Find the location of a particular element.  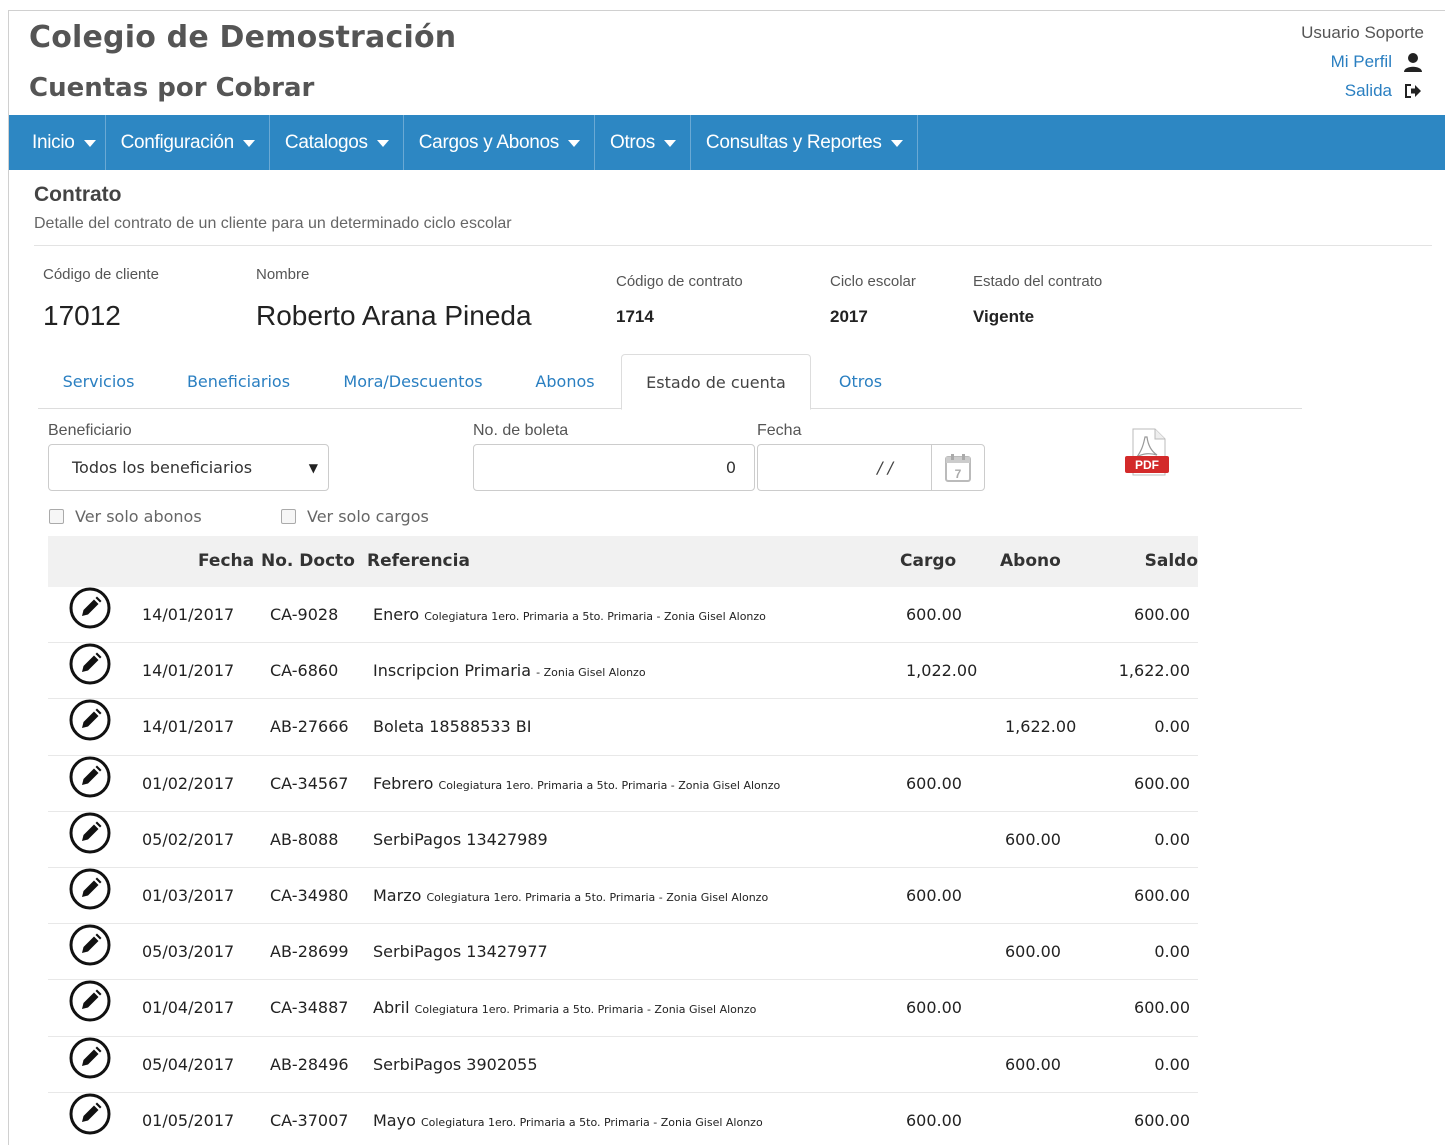

boleta-label: No. de boleta is located at coordinates (521, 430).